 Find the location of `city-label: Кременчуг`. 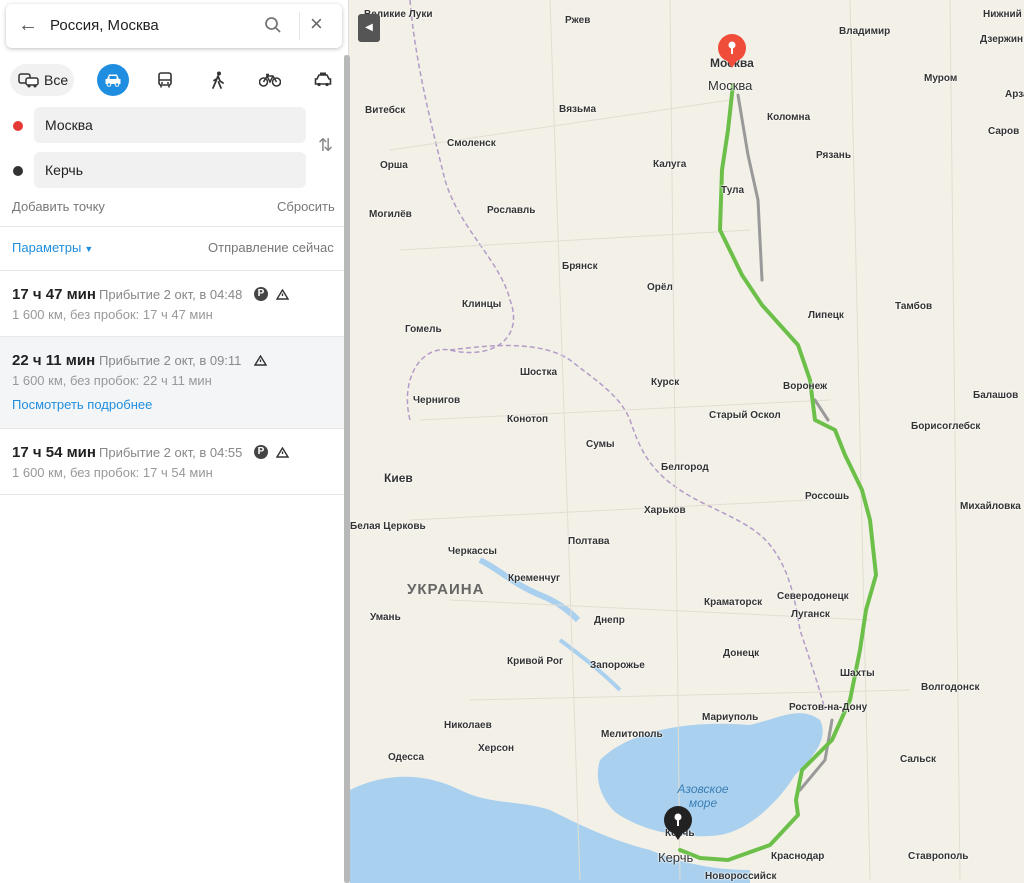

city-label: Кременчуг is located at coordinates (534, 578).